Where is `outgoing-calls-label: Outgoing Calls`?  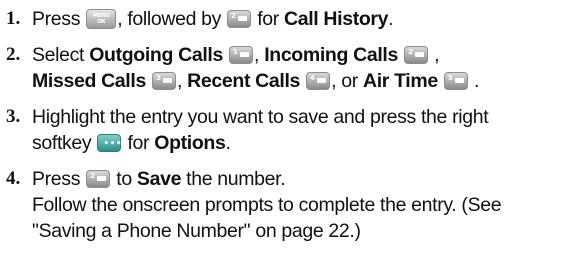 outgoing-calls-label: Outgoing Calls is located at coordinates (156, 55).